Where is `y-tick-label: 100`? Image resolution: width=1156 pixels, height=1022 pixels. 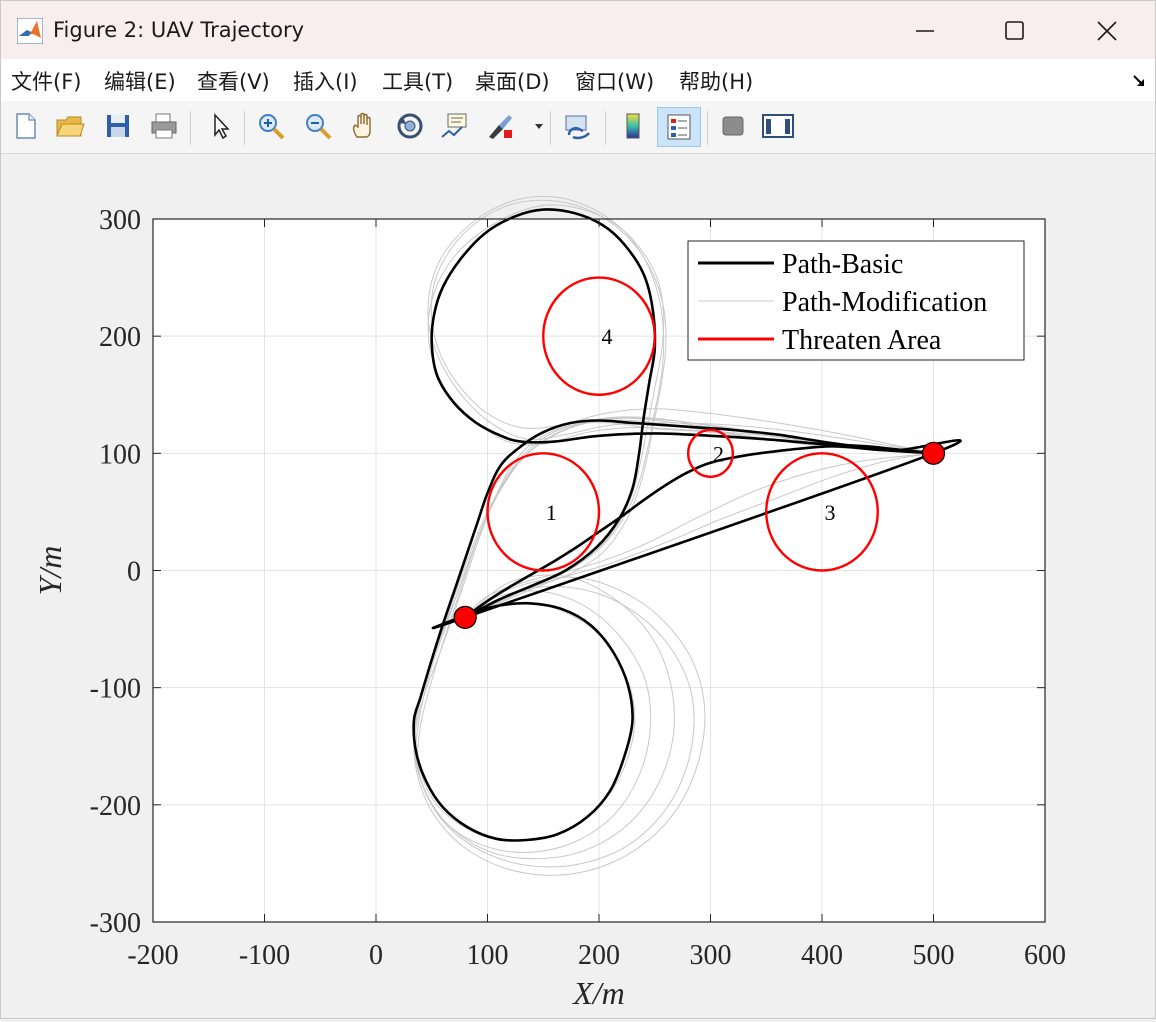
y-tick-label: 100 is located at coordinates (120, 454).